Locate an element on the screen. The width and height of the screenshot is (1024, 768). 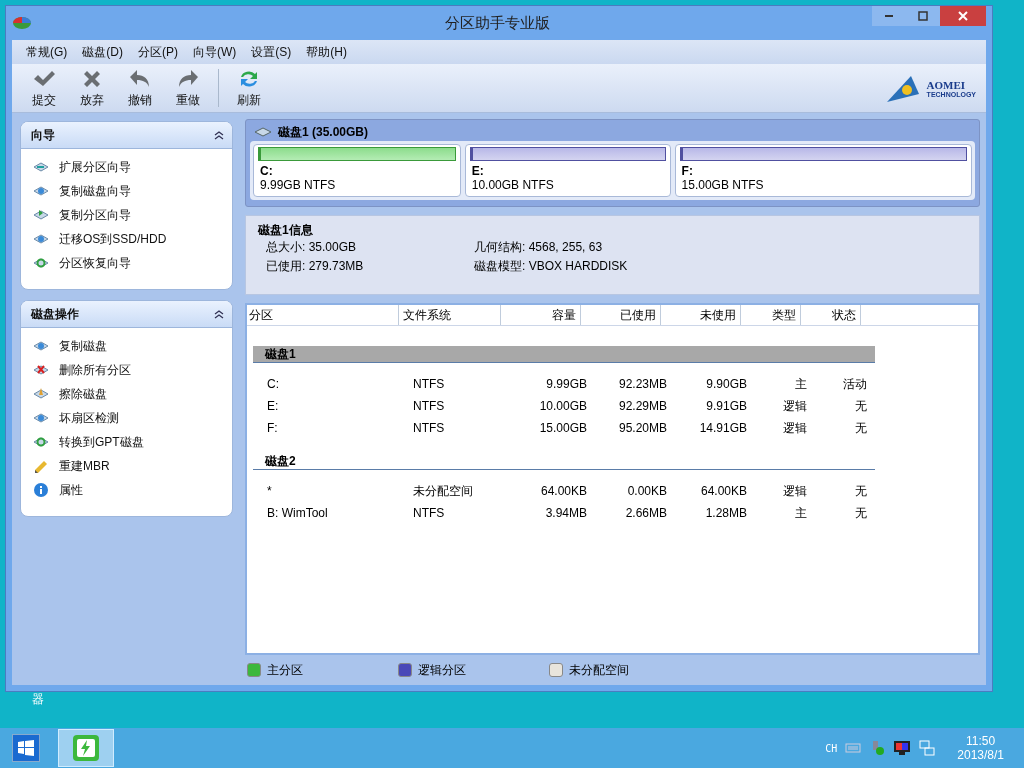
toolbar-button: 刷新 is located at coordinates (249, 88).